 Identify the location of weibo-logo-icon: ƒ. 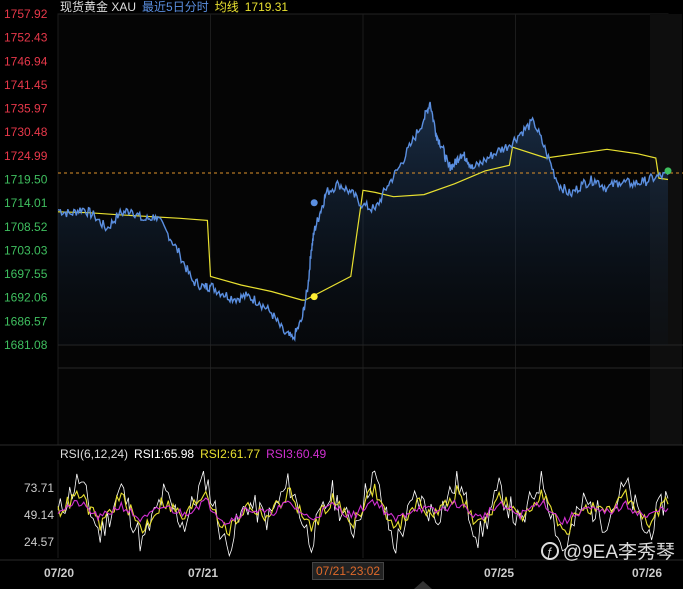
(549, 550).